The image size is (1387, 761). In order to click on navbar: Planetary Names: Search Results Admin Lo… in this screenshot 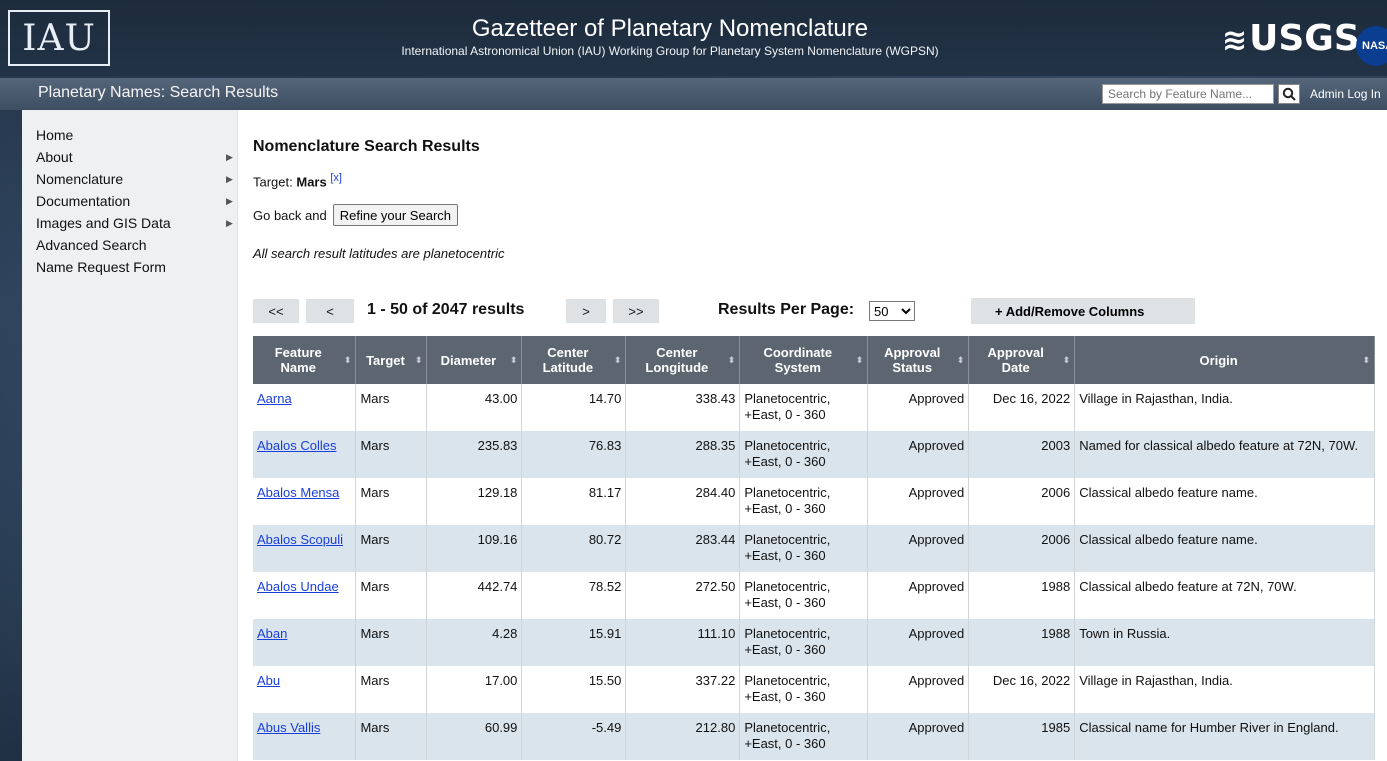, I will do `click(693, 94)`.